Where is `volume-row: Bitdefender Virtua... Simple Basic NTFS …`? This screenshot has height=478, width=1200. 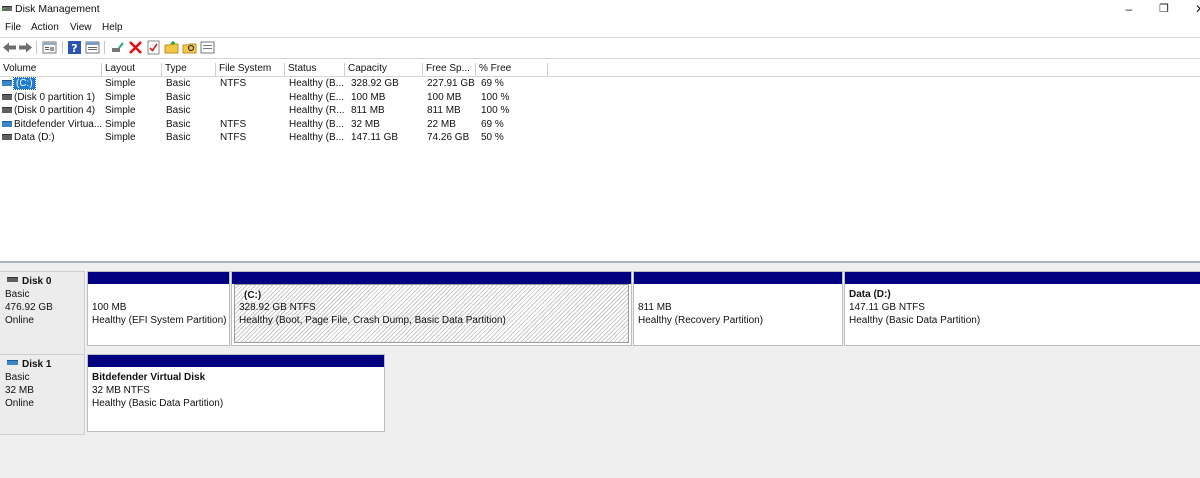 volume-row: Bitdefender Virtua... Simple Basic NTFS … is located at coordinates (600, 125).